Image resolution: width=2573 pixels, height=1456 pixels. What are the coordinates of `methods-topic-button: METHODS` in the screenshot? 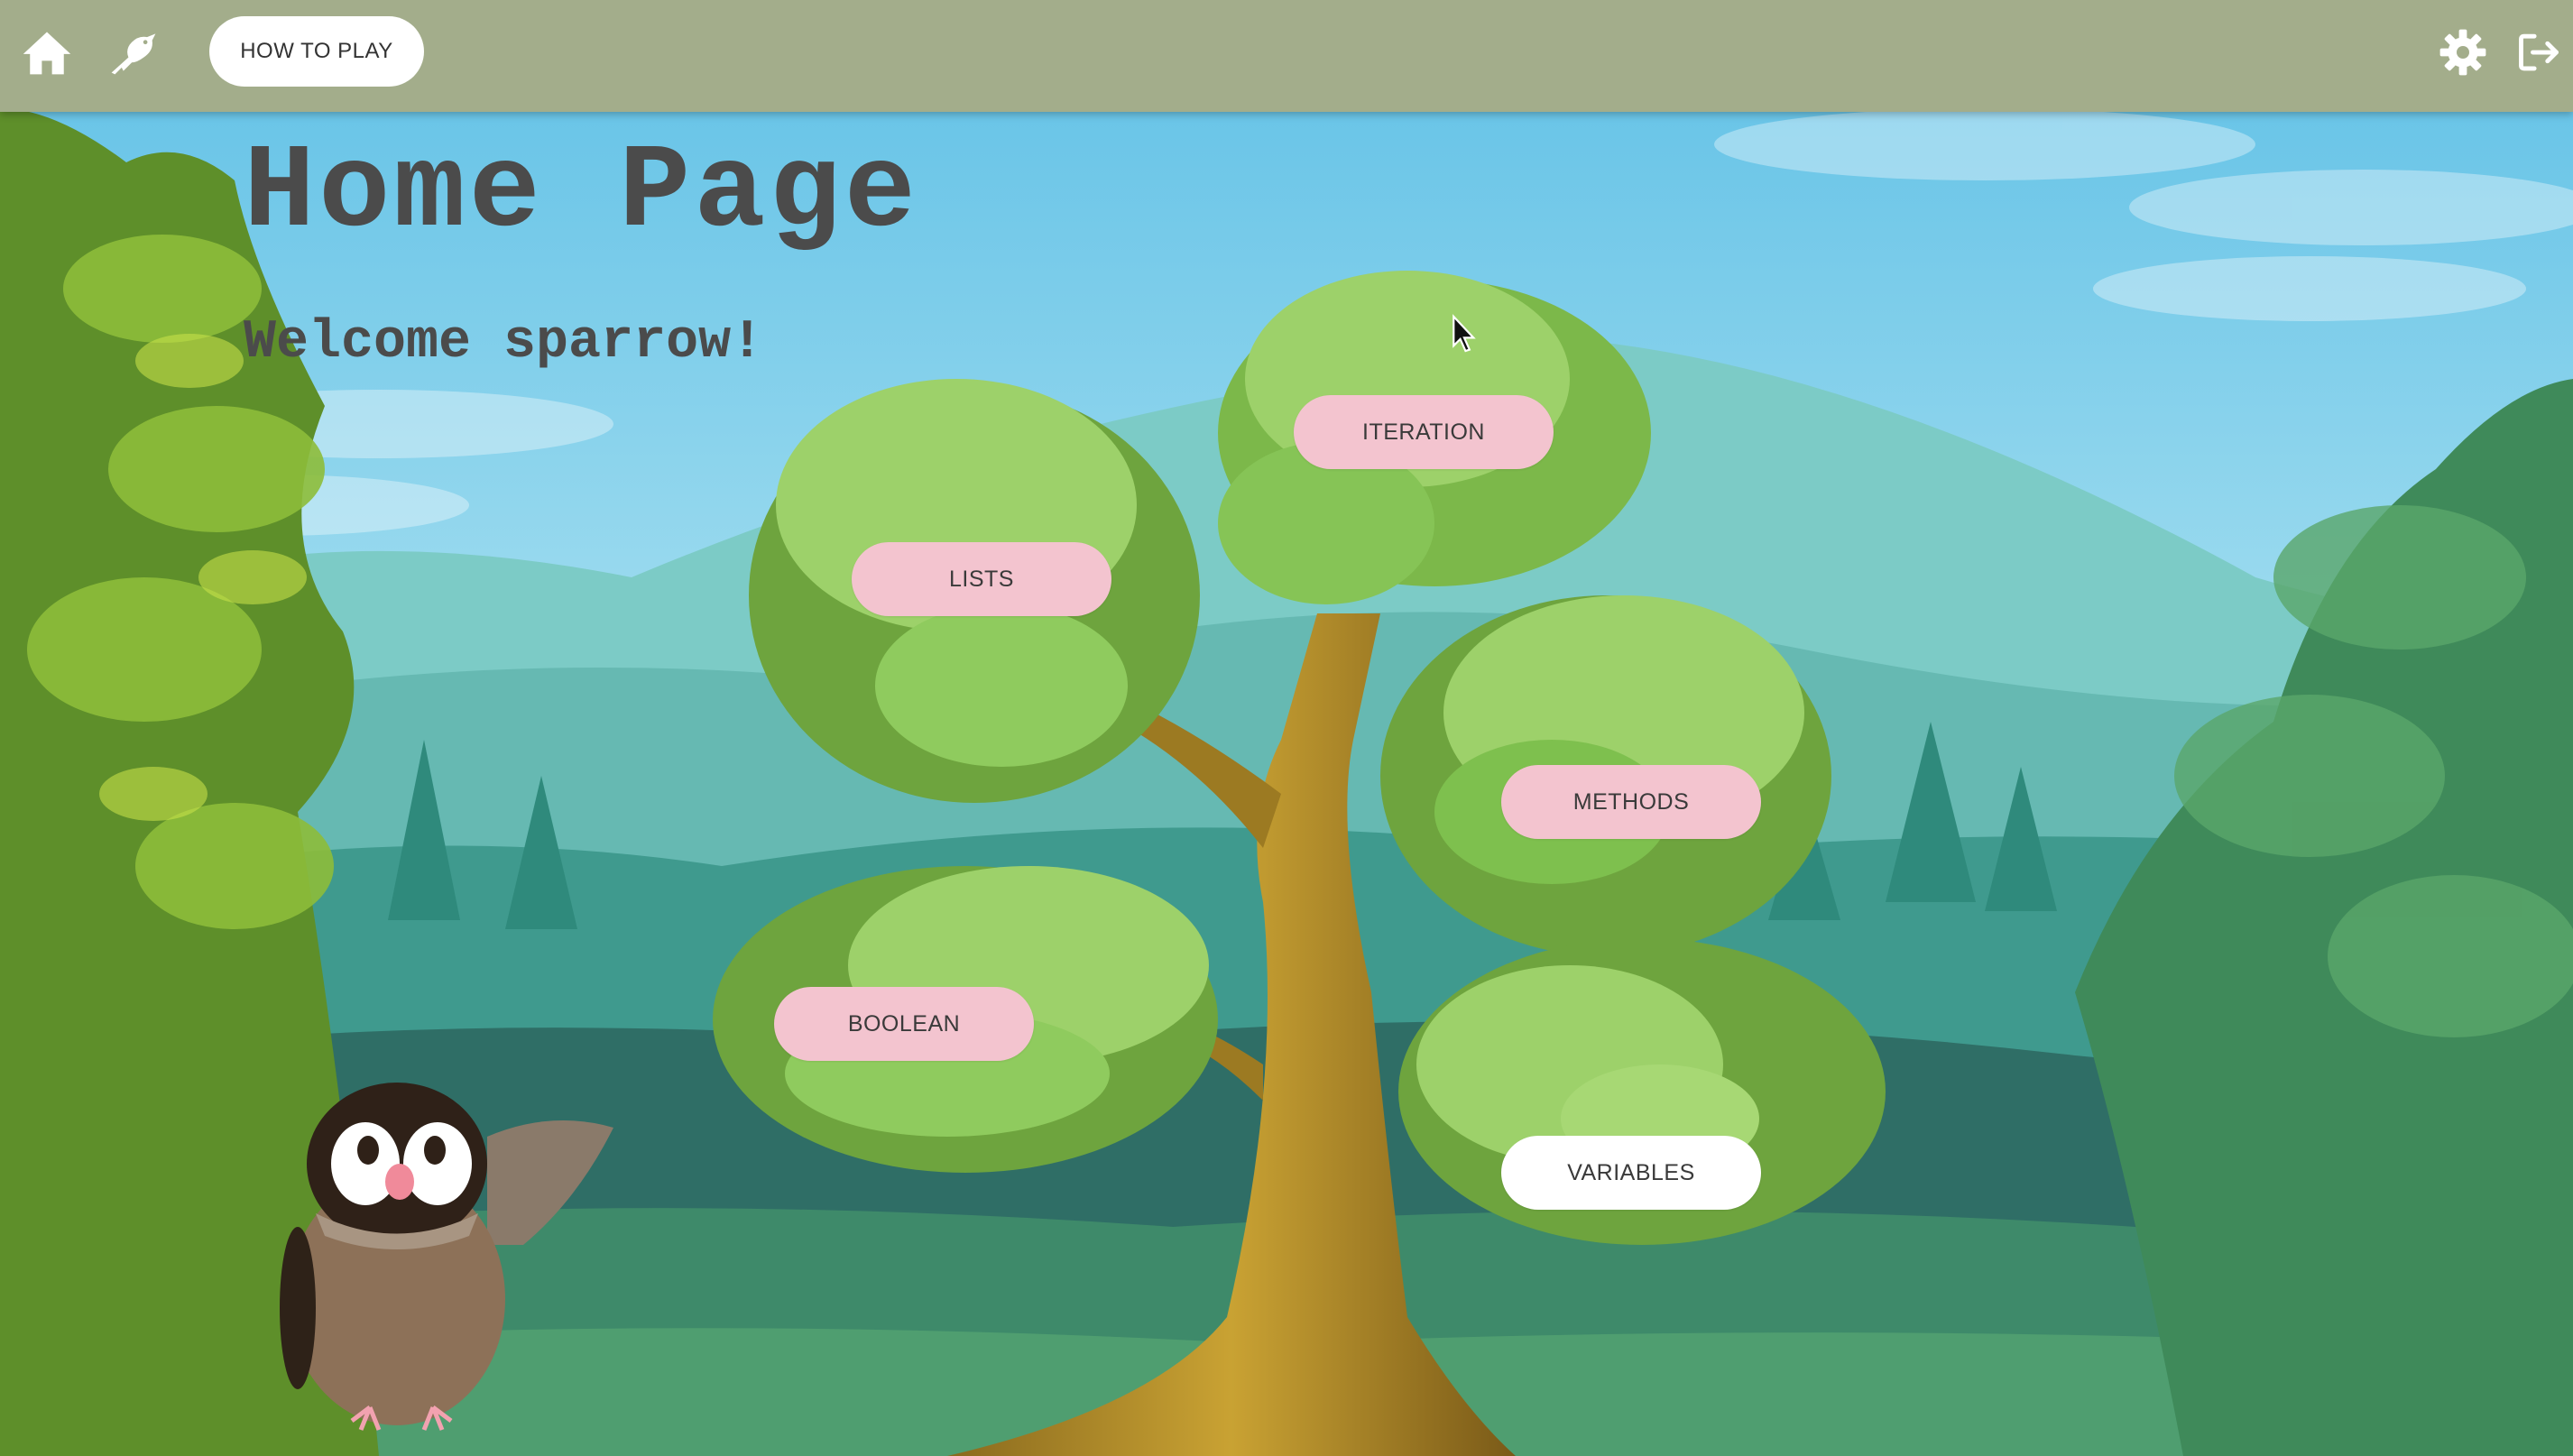 It's located at (1631, 802).